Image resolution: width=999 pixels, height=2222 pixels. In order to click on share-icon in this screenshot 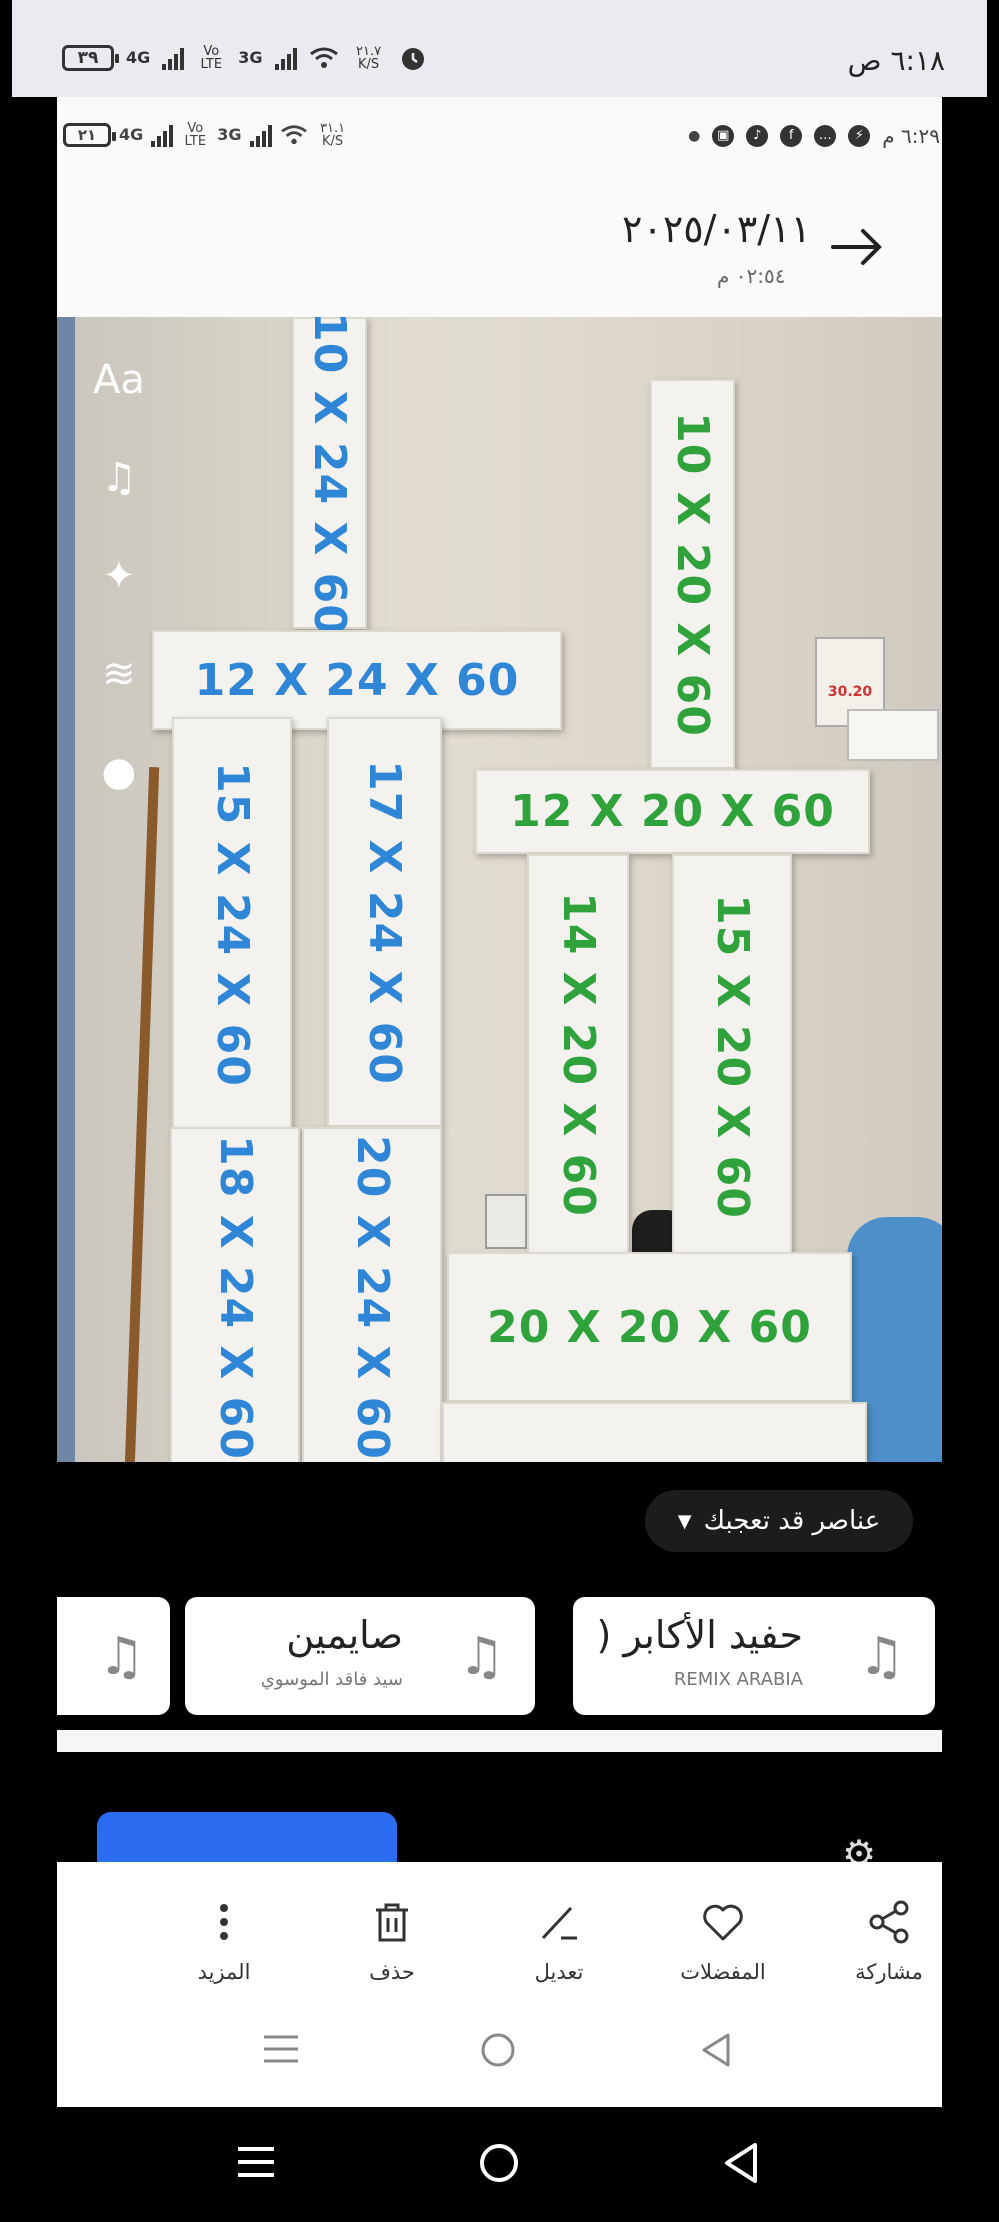, I will do `click(889, 1922)`.